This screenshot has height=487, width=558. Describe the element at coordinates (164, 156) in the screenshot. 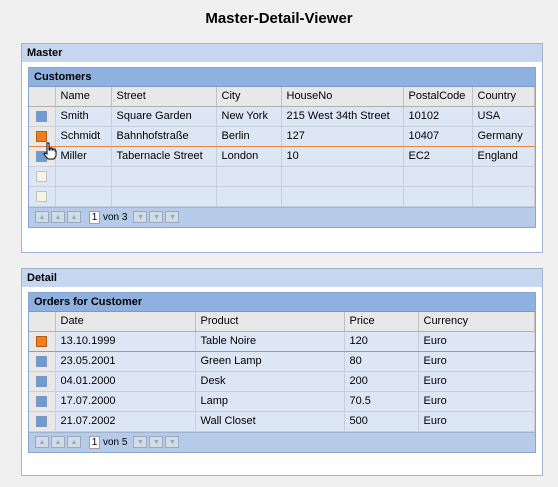

I see `customers-cell: Tabernacle Street` at that location.